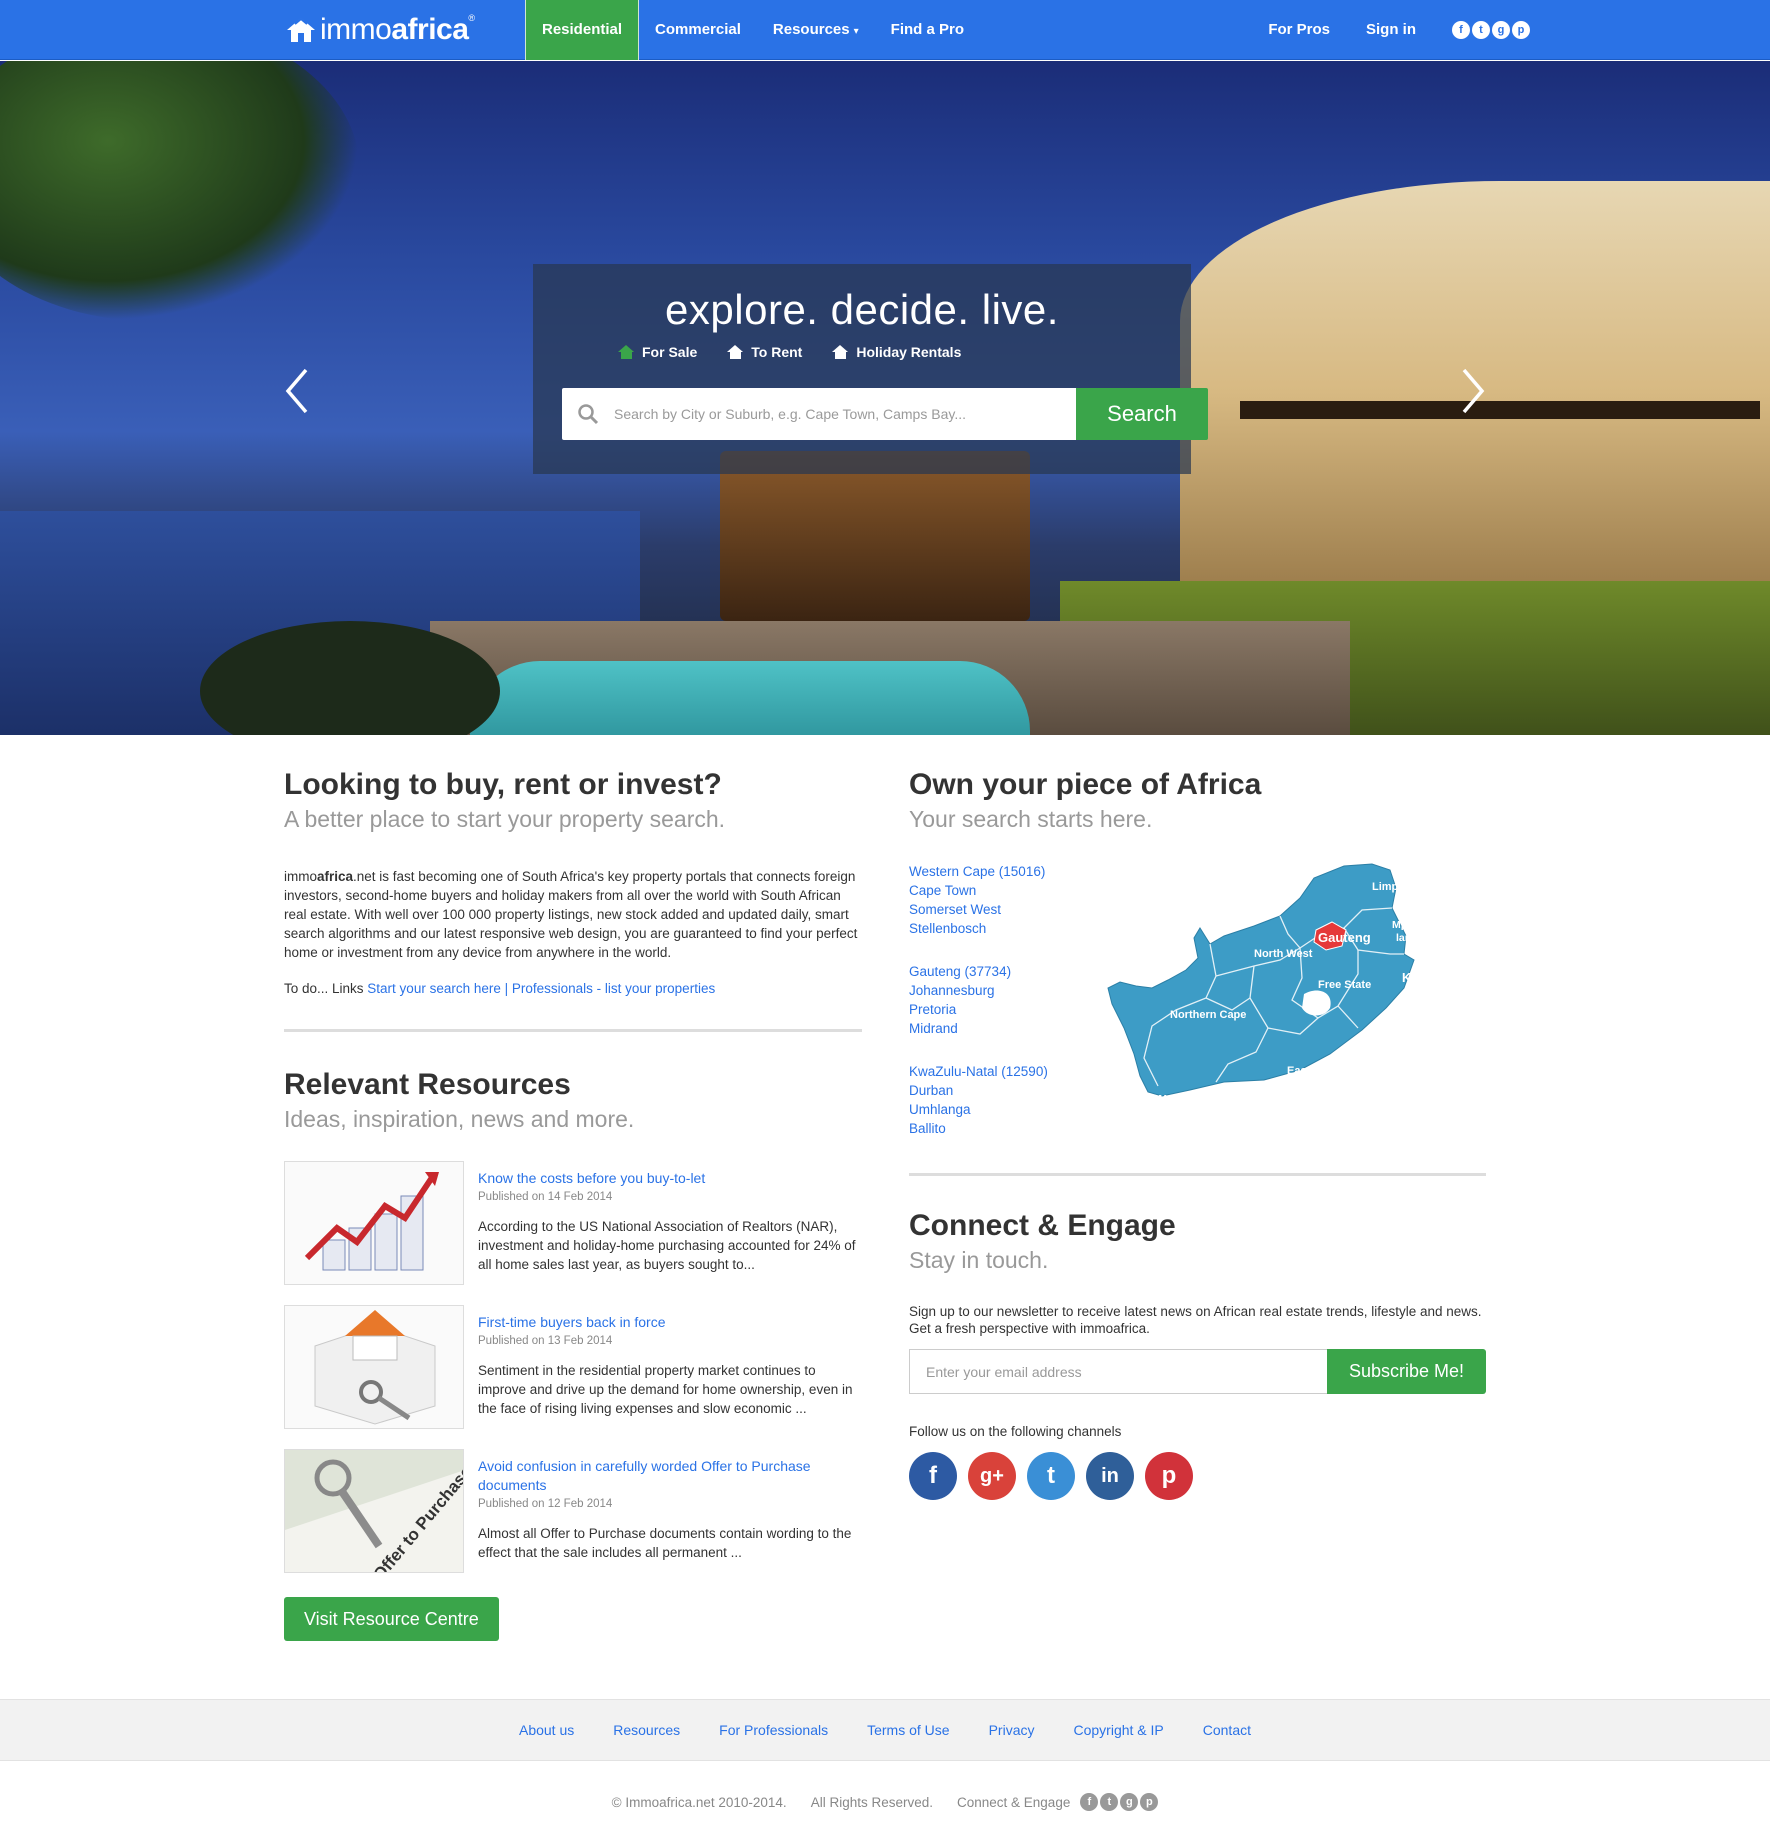  I want to click on map-label-kzn-1: KwaZulu, so click(1428, 978).